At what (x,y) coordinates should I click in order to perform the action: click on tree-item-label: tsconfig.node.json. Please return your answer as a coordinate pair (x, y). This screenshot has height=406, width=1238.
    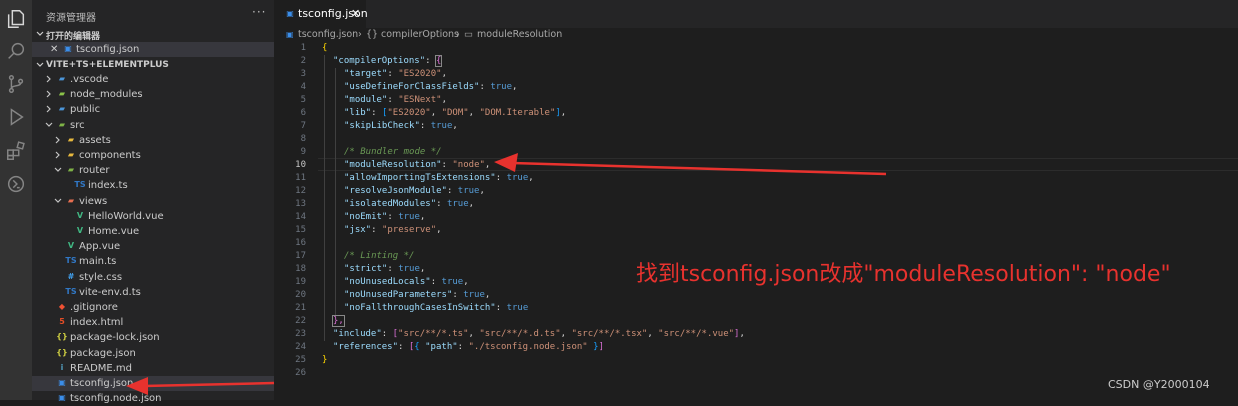
    Looking at the image, I should click on (116, 399).